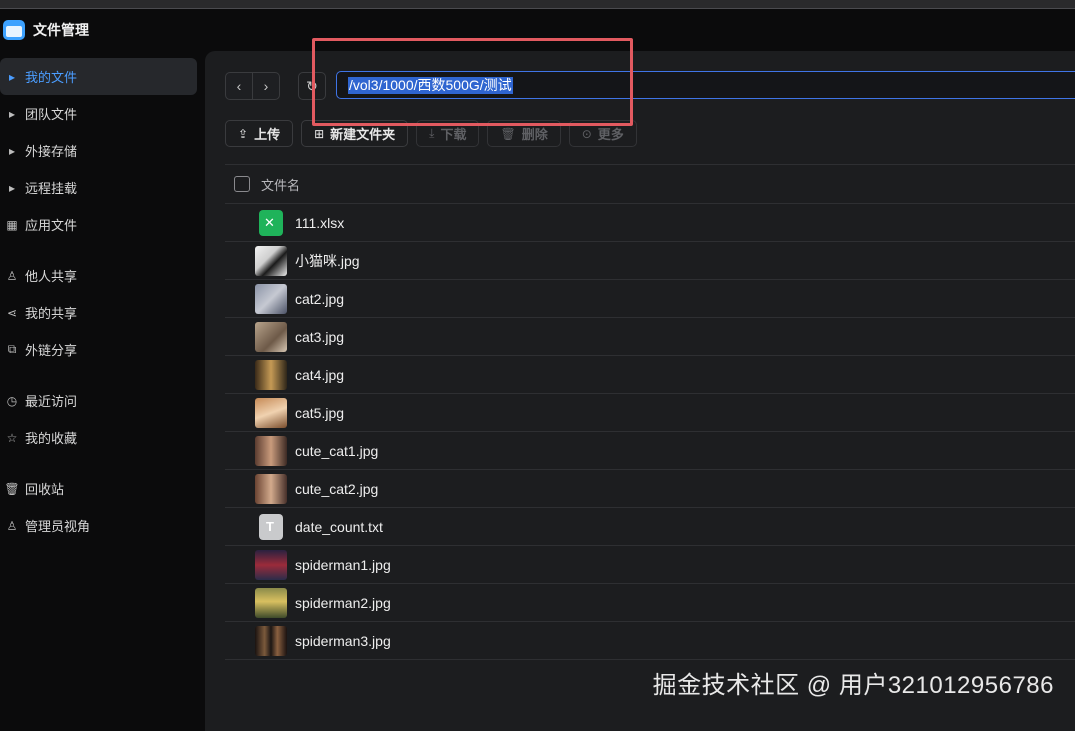 The width and height of the screenshot is (1075, 731). What do you see at coordinates (650, 451) in the screenshot?
I see `table-row: cute_cat1.jpg` at bounding box center [650, 451].